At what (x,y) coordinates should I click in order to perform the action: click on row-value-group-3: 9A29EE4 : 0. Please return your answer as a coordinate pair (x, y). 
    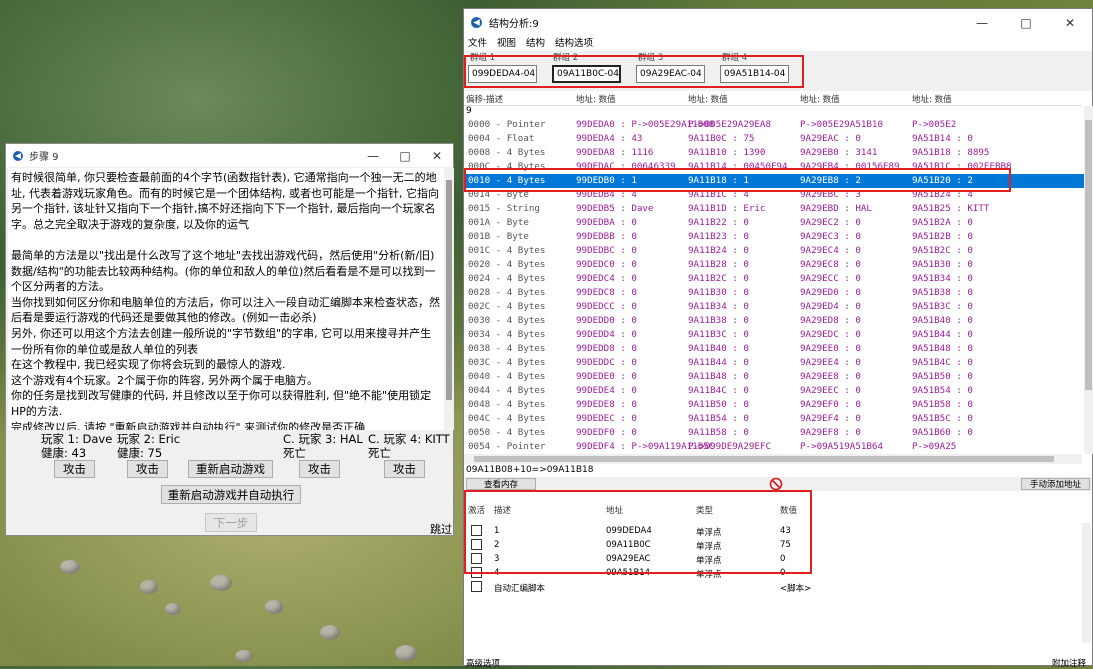
    Looking at the image, I should click on (830, 362).